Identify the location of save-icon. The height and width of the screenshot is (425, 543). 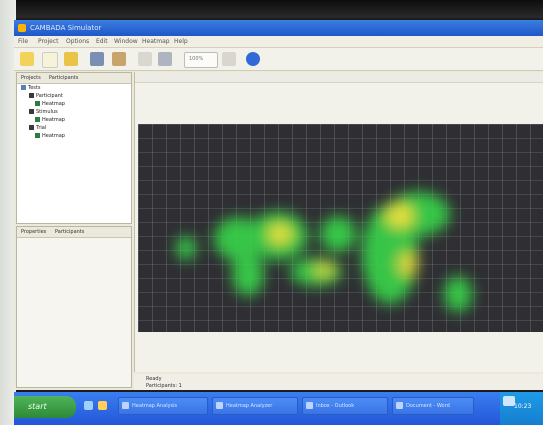
(71, 59).